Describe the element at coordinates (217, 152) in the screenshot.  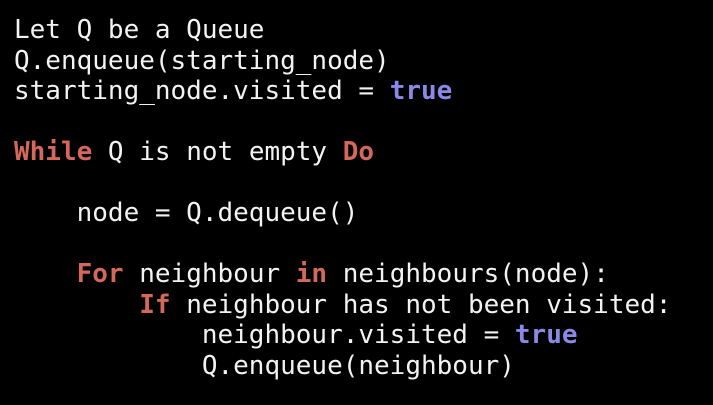
I see `code-token: Q is not empty` at that location.